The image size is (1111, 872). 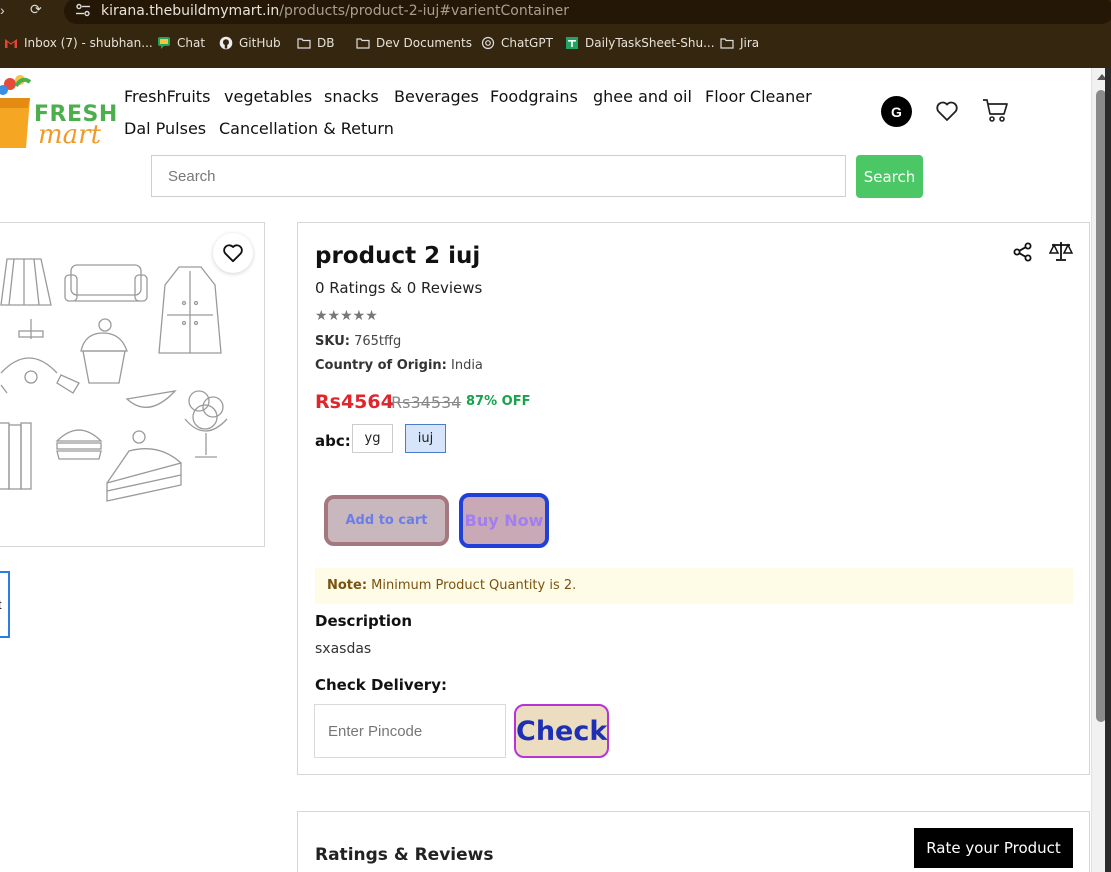 I want to click on sku-value: 765tffg, so click(x=378, y=341).